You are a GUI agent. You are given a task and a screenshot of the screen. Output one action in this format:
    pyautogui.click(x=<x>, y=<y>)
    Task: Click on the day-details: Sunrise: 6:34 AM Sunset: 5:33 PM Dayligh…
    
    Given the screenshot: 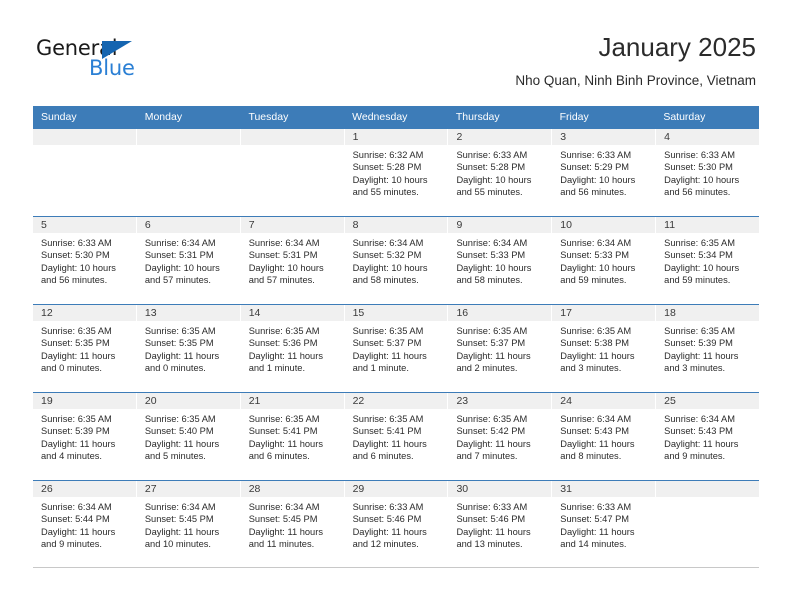 What is the action you would take?
    pyautogui.click(x=499, y=259)
    